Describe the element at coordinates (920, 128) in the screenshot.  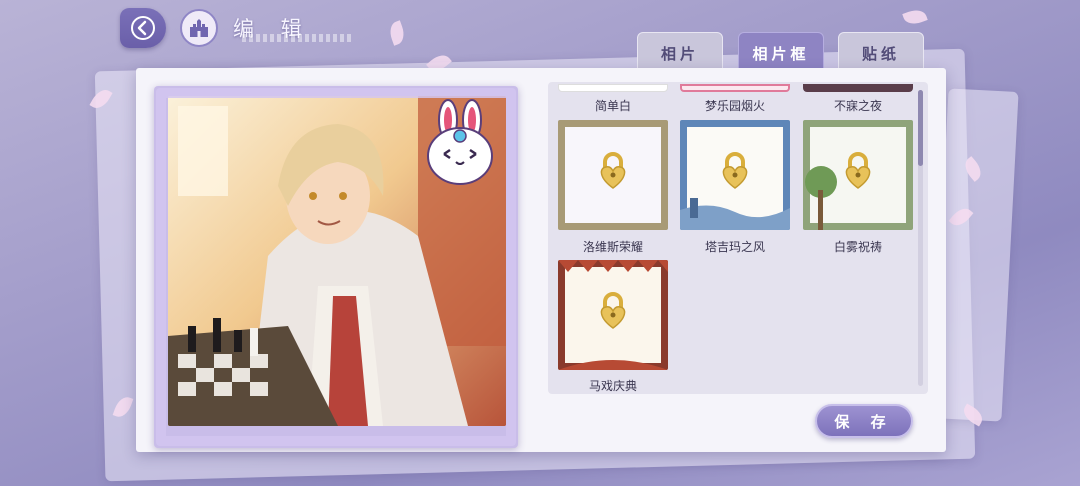
I see `scrollbar-thumb` at that location.